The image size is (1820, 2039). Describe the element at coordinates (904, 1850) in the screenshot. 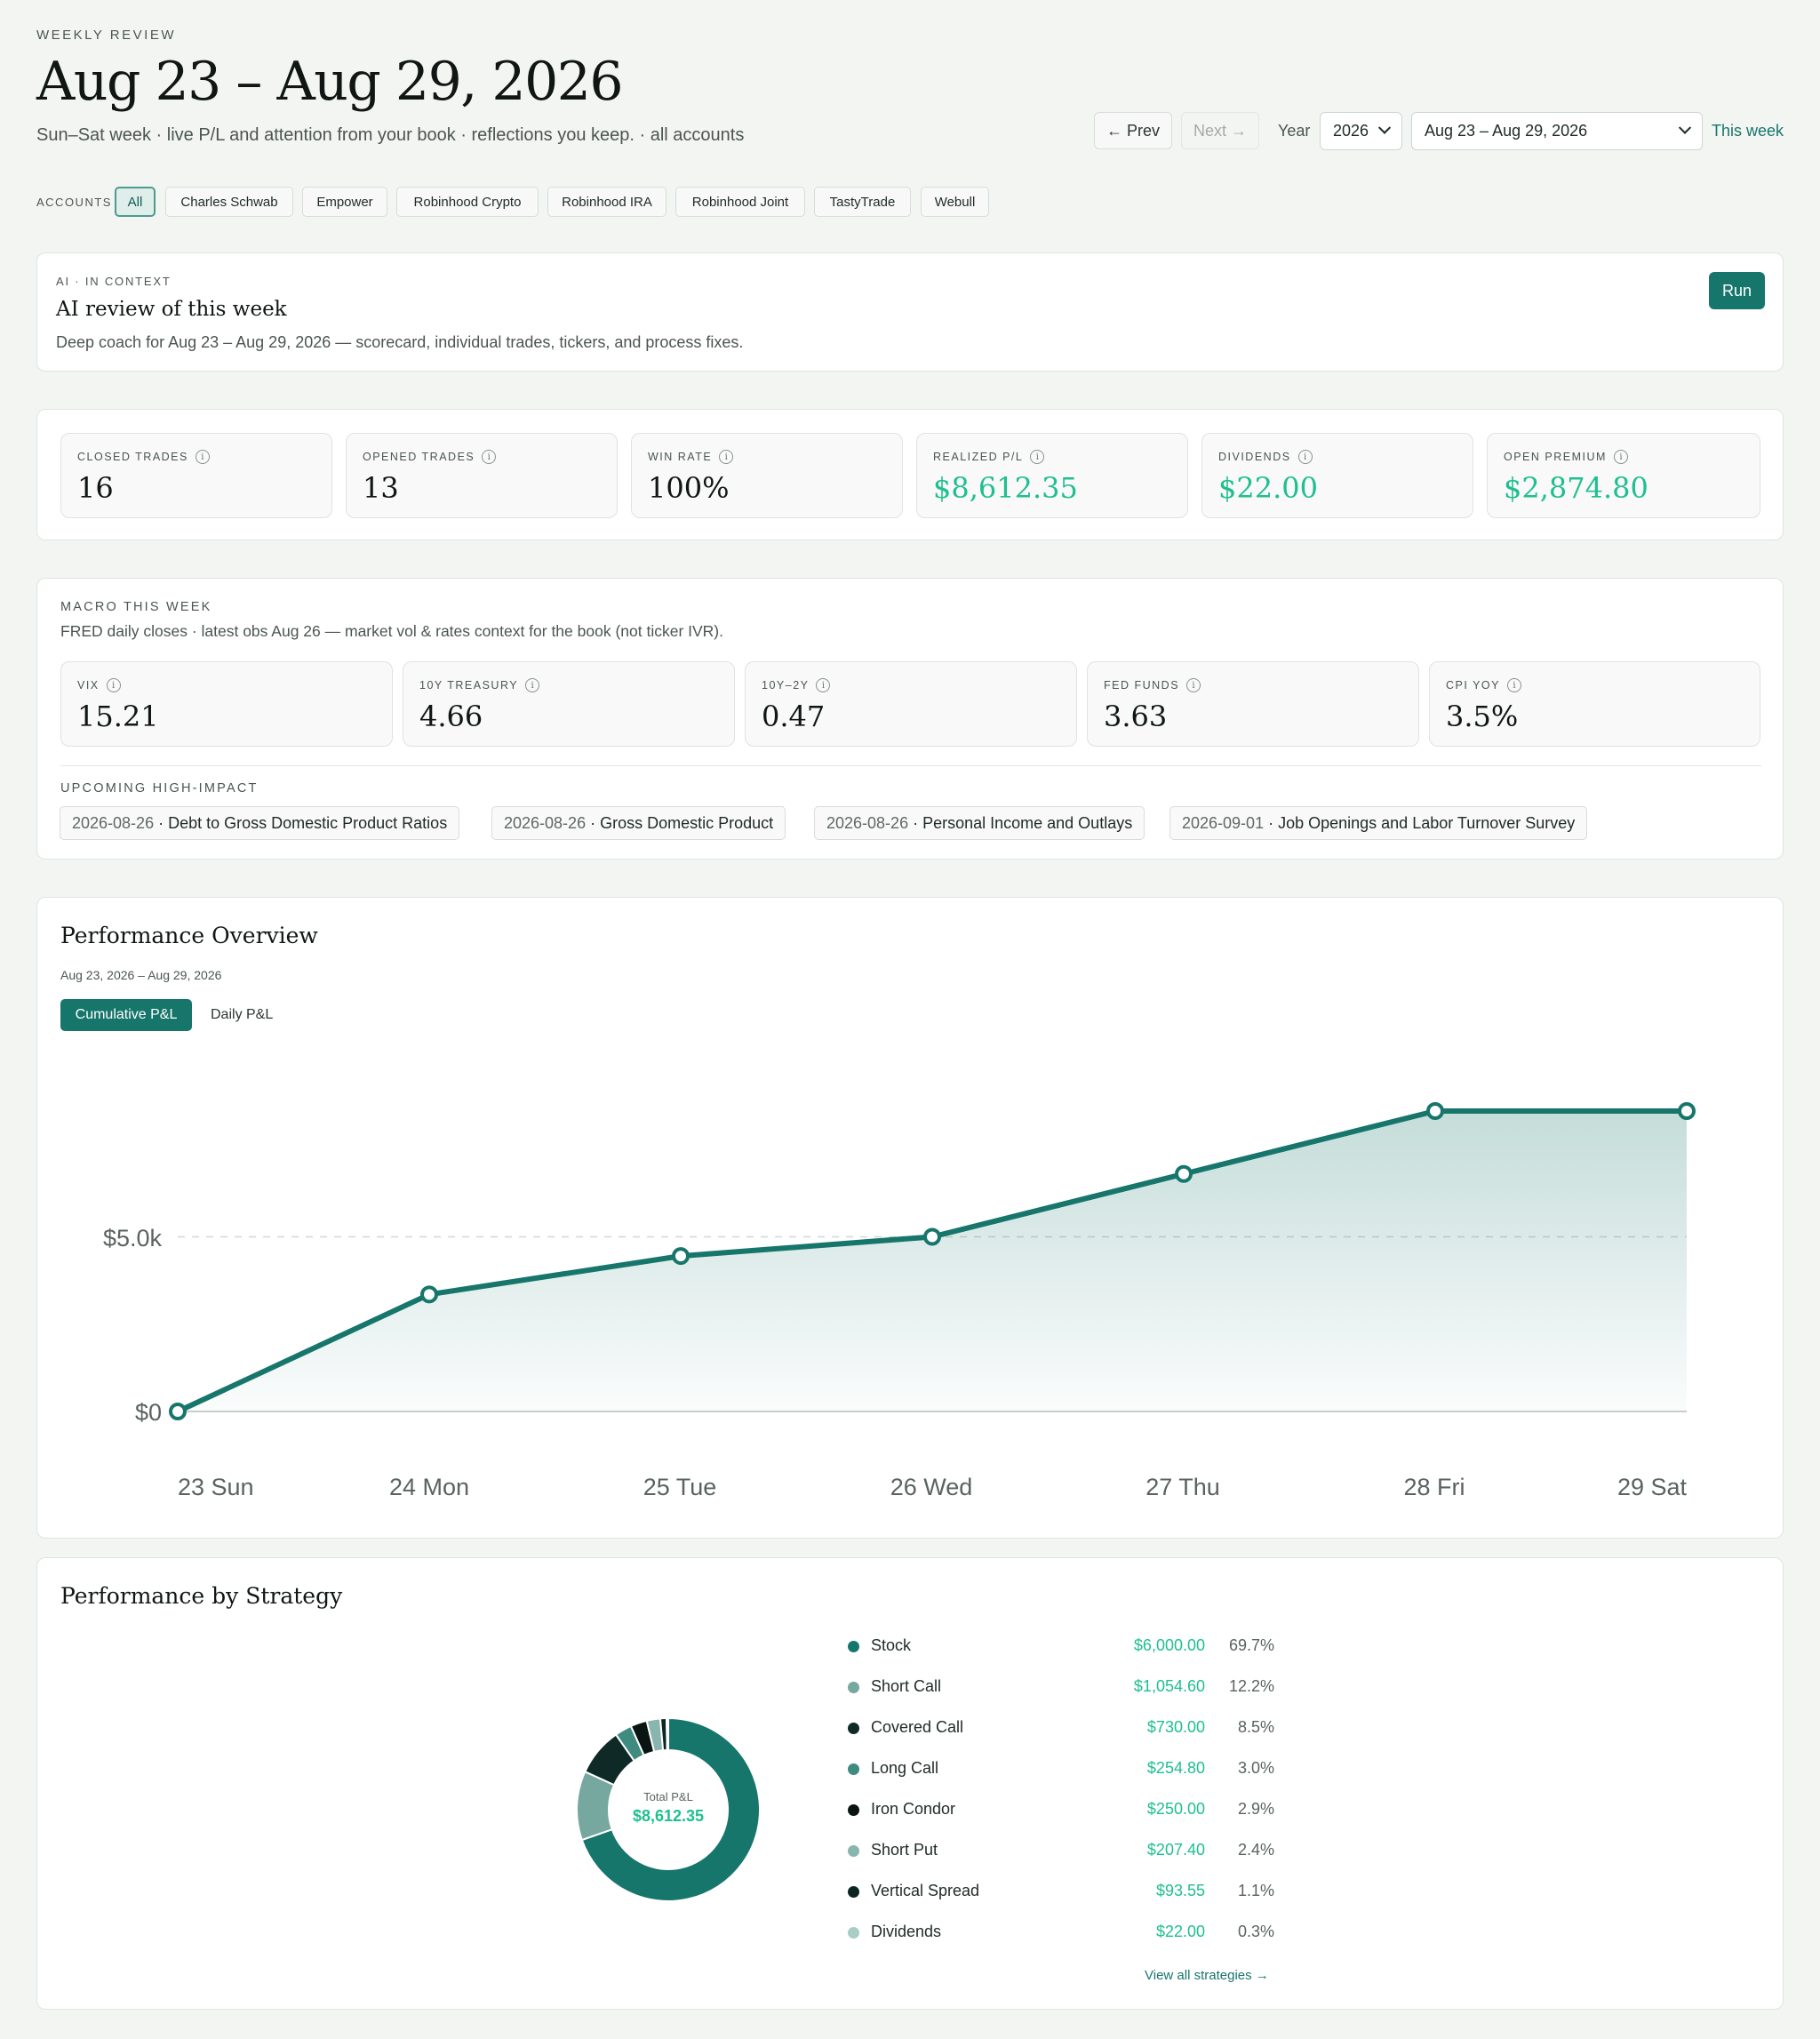

I see `legend-name: Short Put` at that location.